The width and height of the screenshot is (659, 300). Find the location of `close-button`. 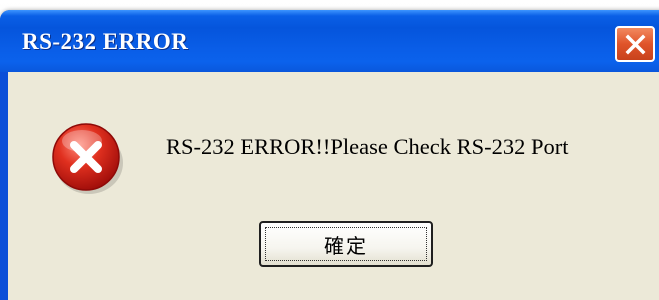

close-button is located at coordinates (635, 44).